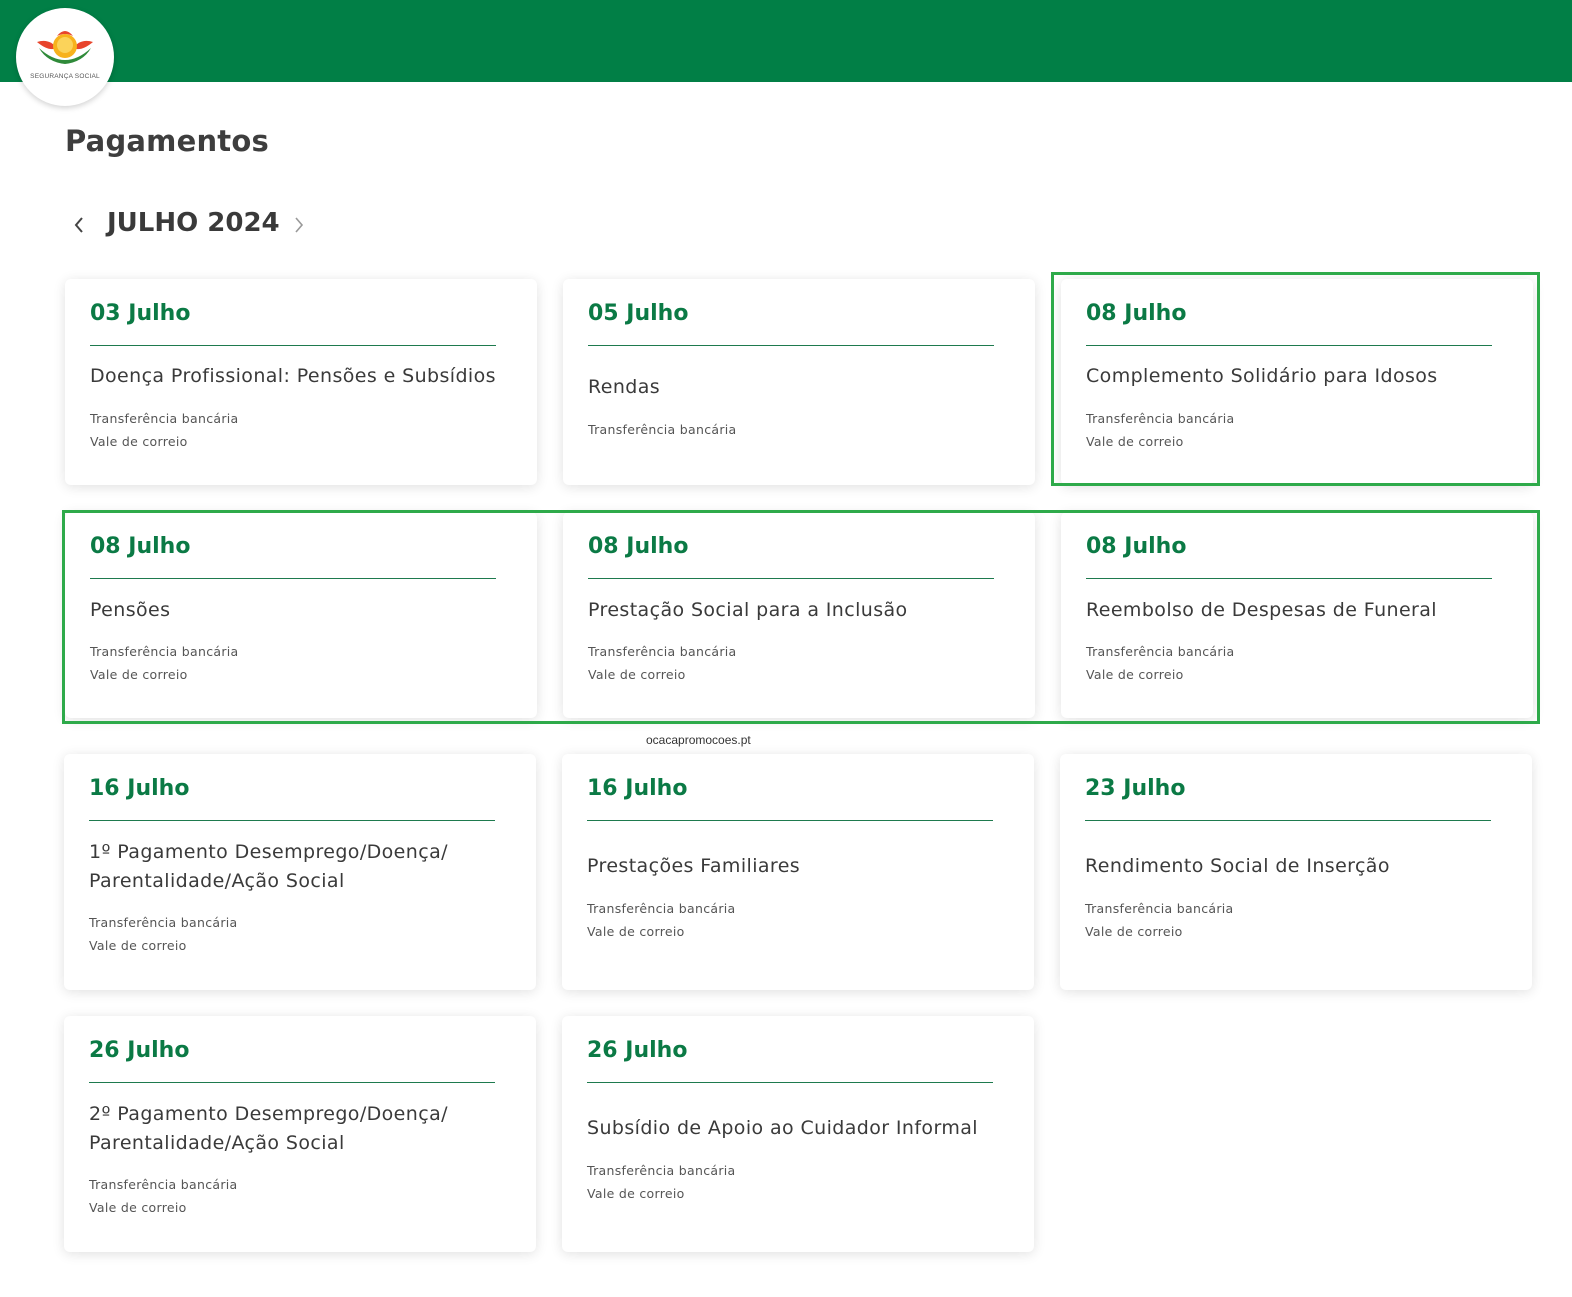 This screenshot has width=1572, height=1297. Describe the element at coordinates (299, 225) in the screenshot. I see `chevron-right-icon` at that location.